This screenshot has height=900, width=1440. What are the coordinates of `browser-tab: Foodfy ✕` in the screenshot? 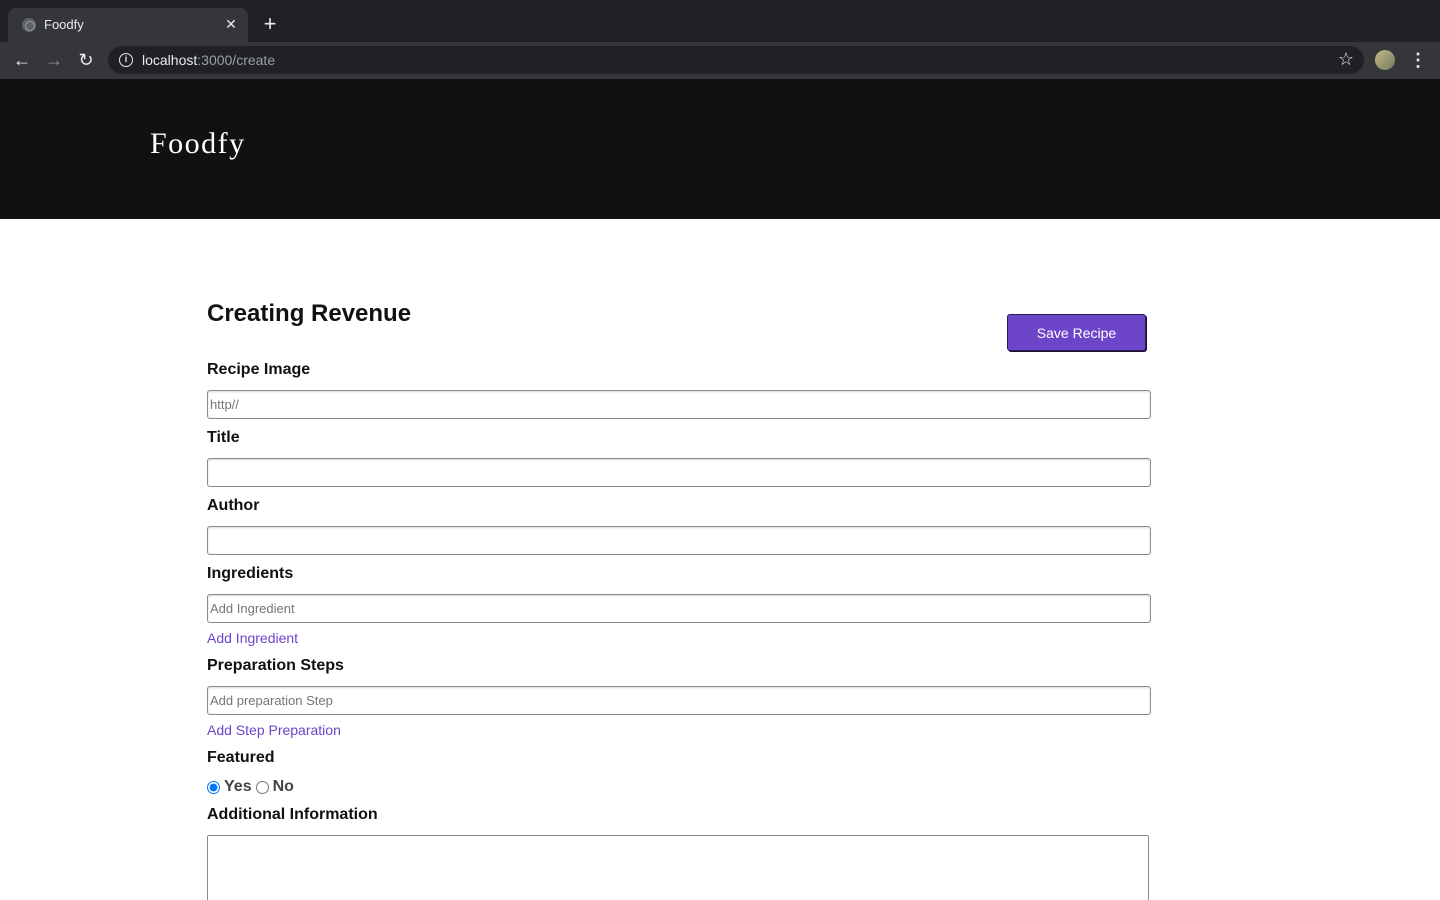 It's located at (128, 25).